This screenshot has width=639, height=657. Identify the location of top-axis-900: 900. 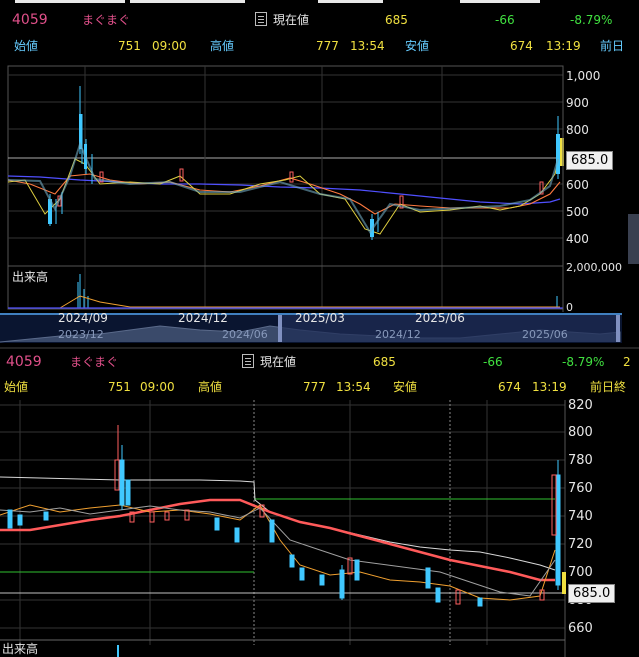
(577, 103).